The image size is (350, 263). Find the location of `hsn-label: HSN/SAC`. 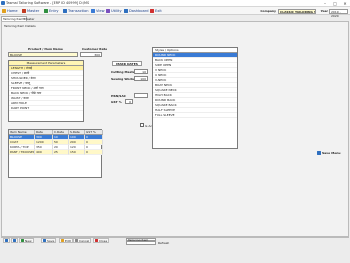

hsn-label: HSN/SAC is located at coordinates (118, 96).